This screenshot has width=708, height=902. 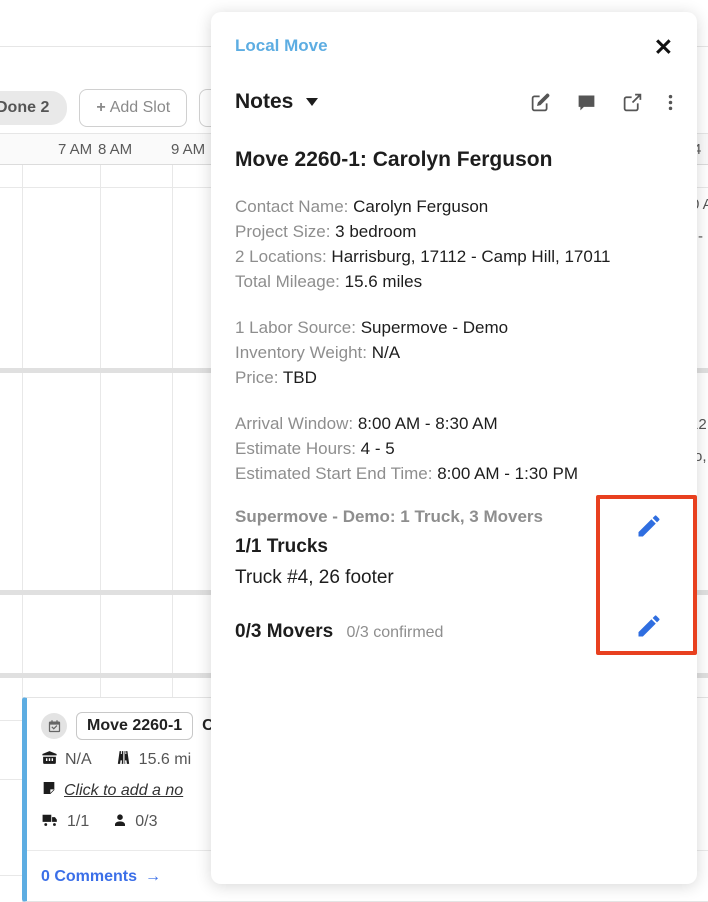 I want to click on person-icon, so click(x=120, y=822).